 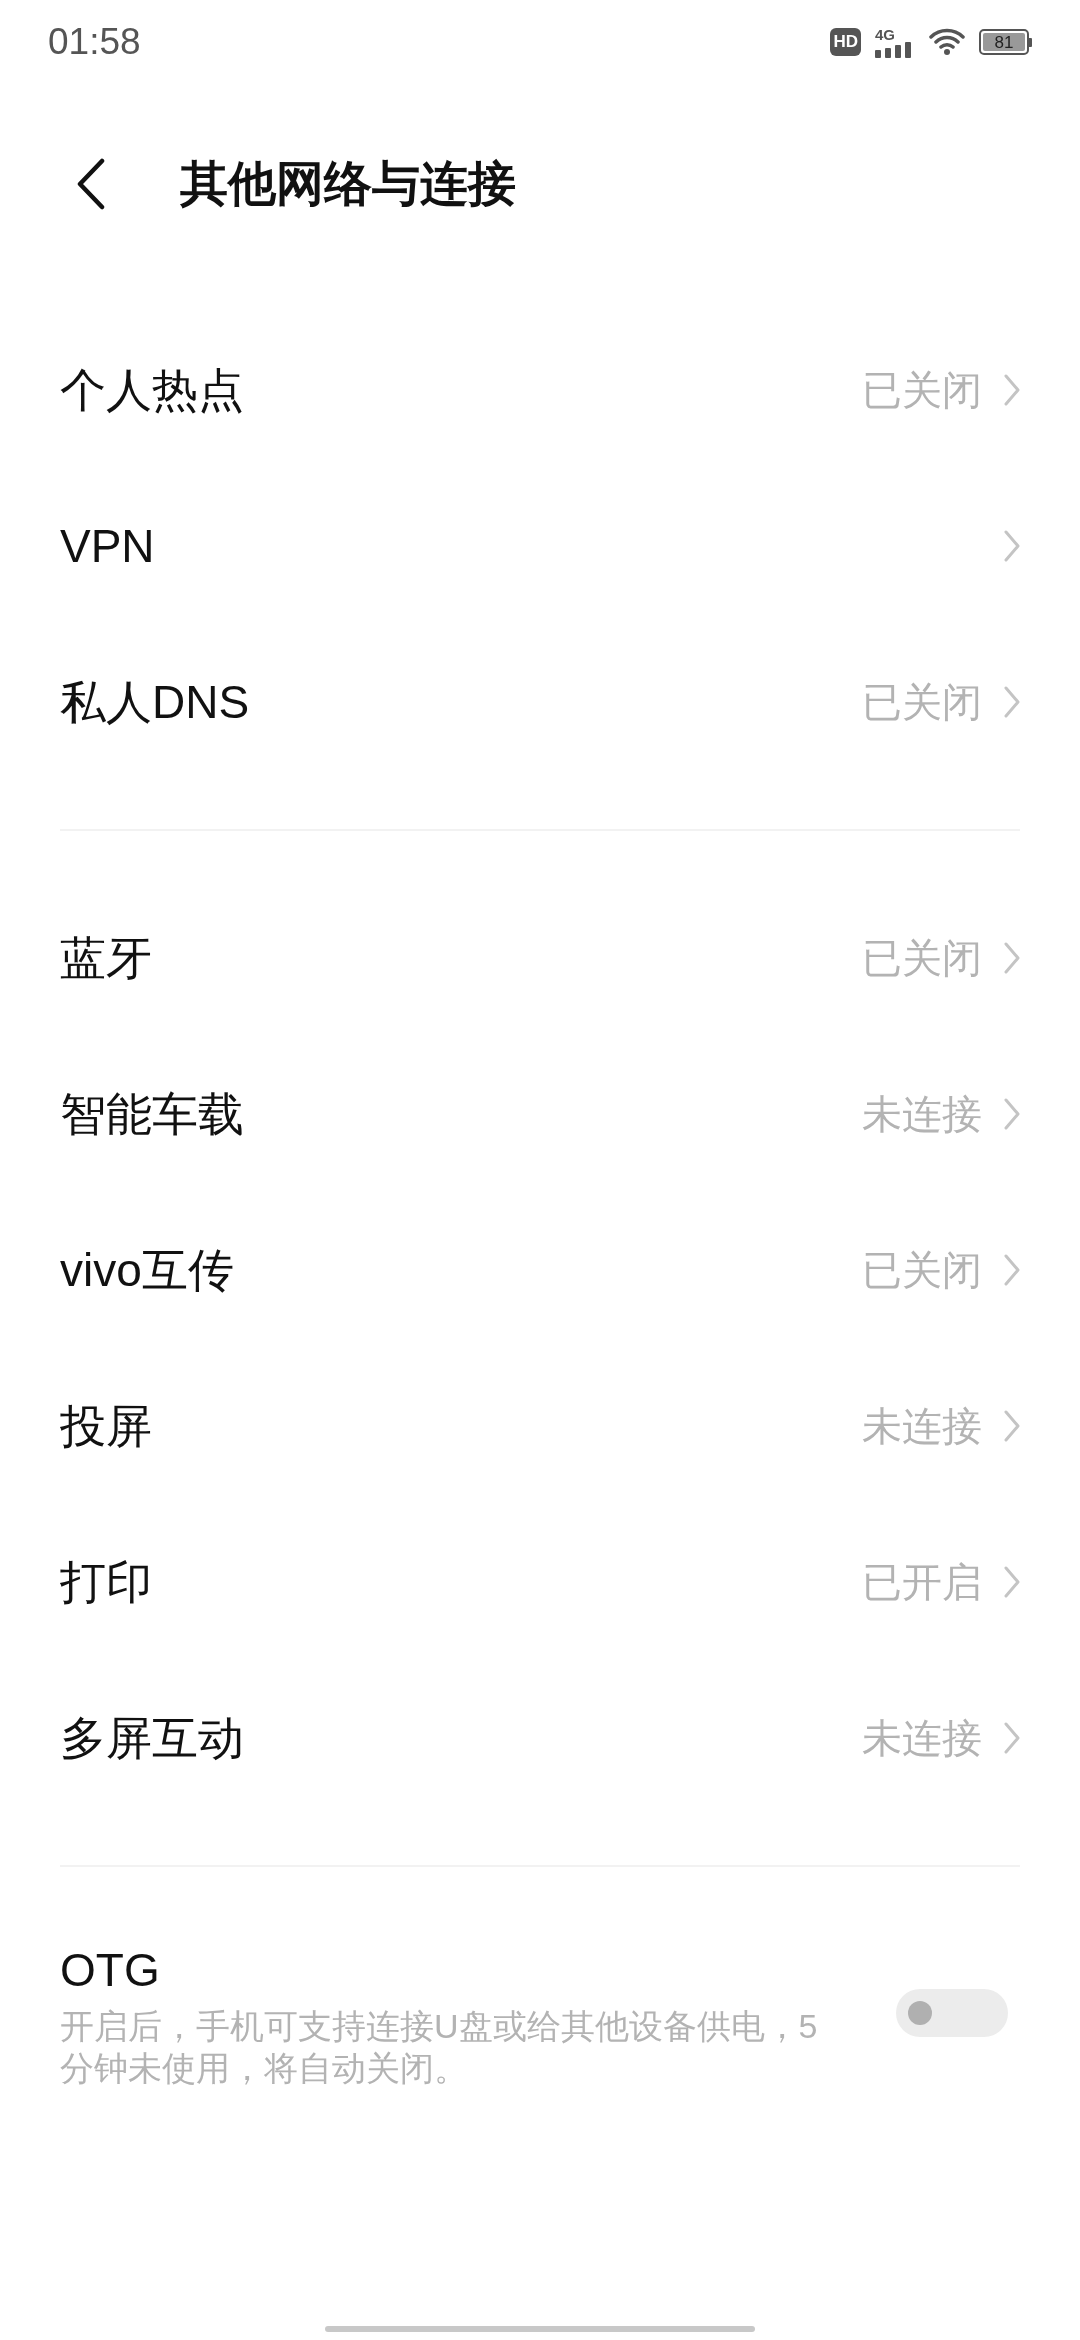 What do you see at coordinates (885, 34) in the screenshot?
I see `network-type: 4G` at bounding box center [885, 34].